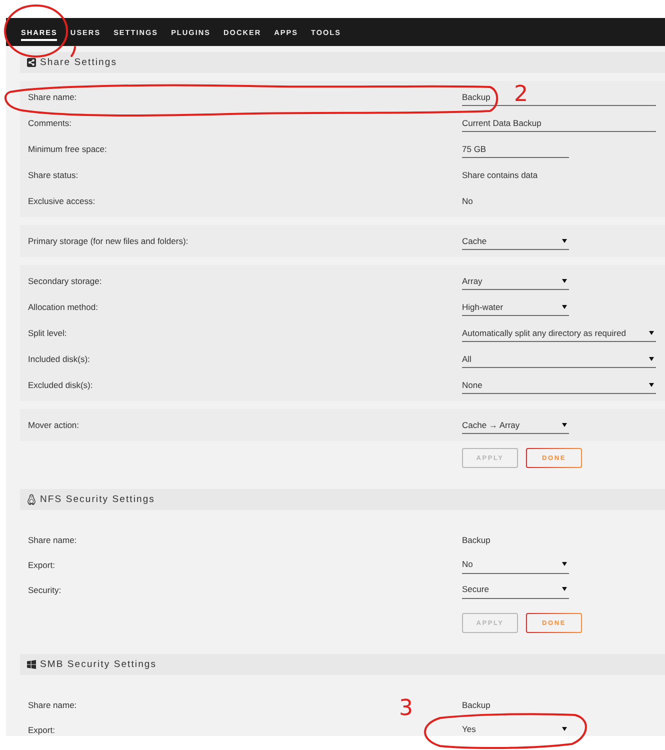 The width and height of the screenshot is (665, 750). What do you see at coordinates (515, 241) in the screenshot?
I see `dropdown: Cache` at bounding box center [515, 241].